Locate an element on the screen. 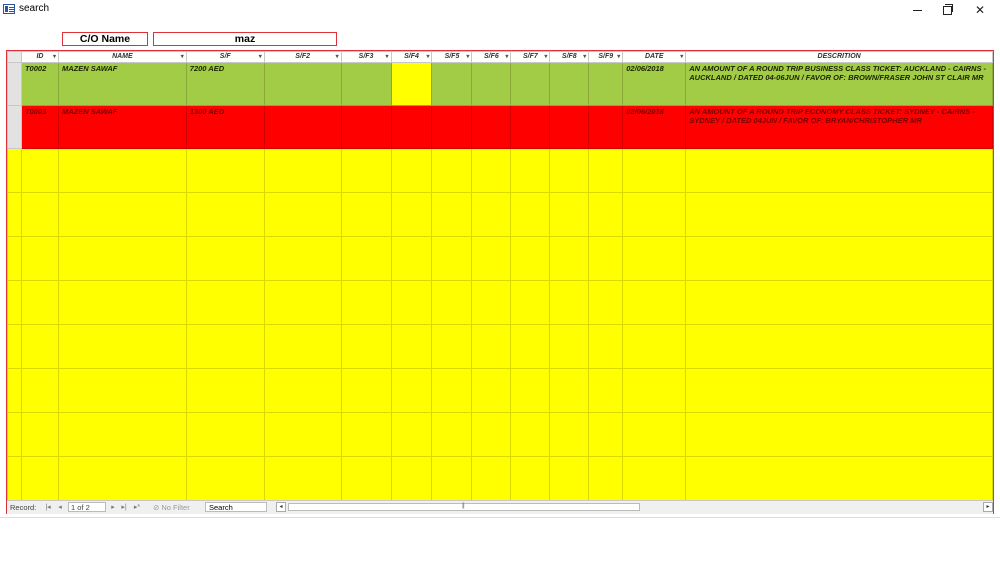  column-header-sf9: S/F9 ▾ is located at coordinates (606, 57).